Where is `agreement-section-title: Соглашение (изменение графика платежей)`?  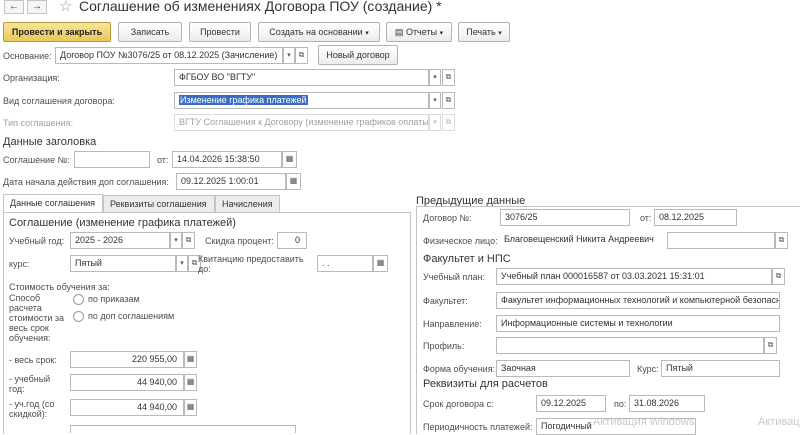 agreement-section-title: Соглашение (изменение графика платежей) is located at coordinates (122, 223).